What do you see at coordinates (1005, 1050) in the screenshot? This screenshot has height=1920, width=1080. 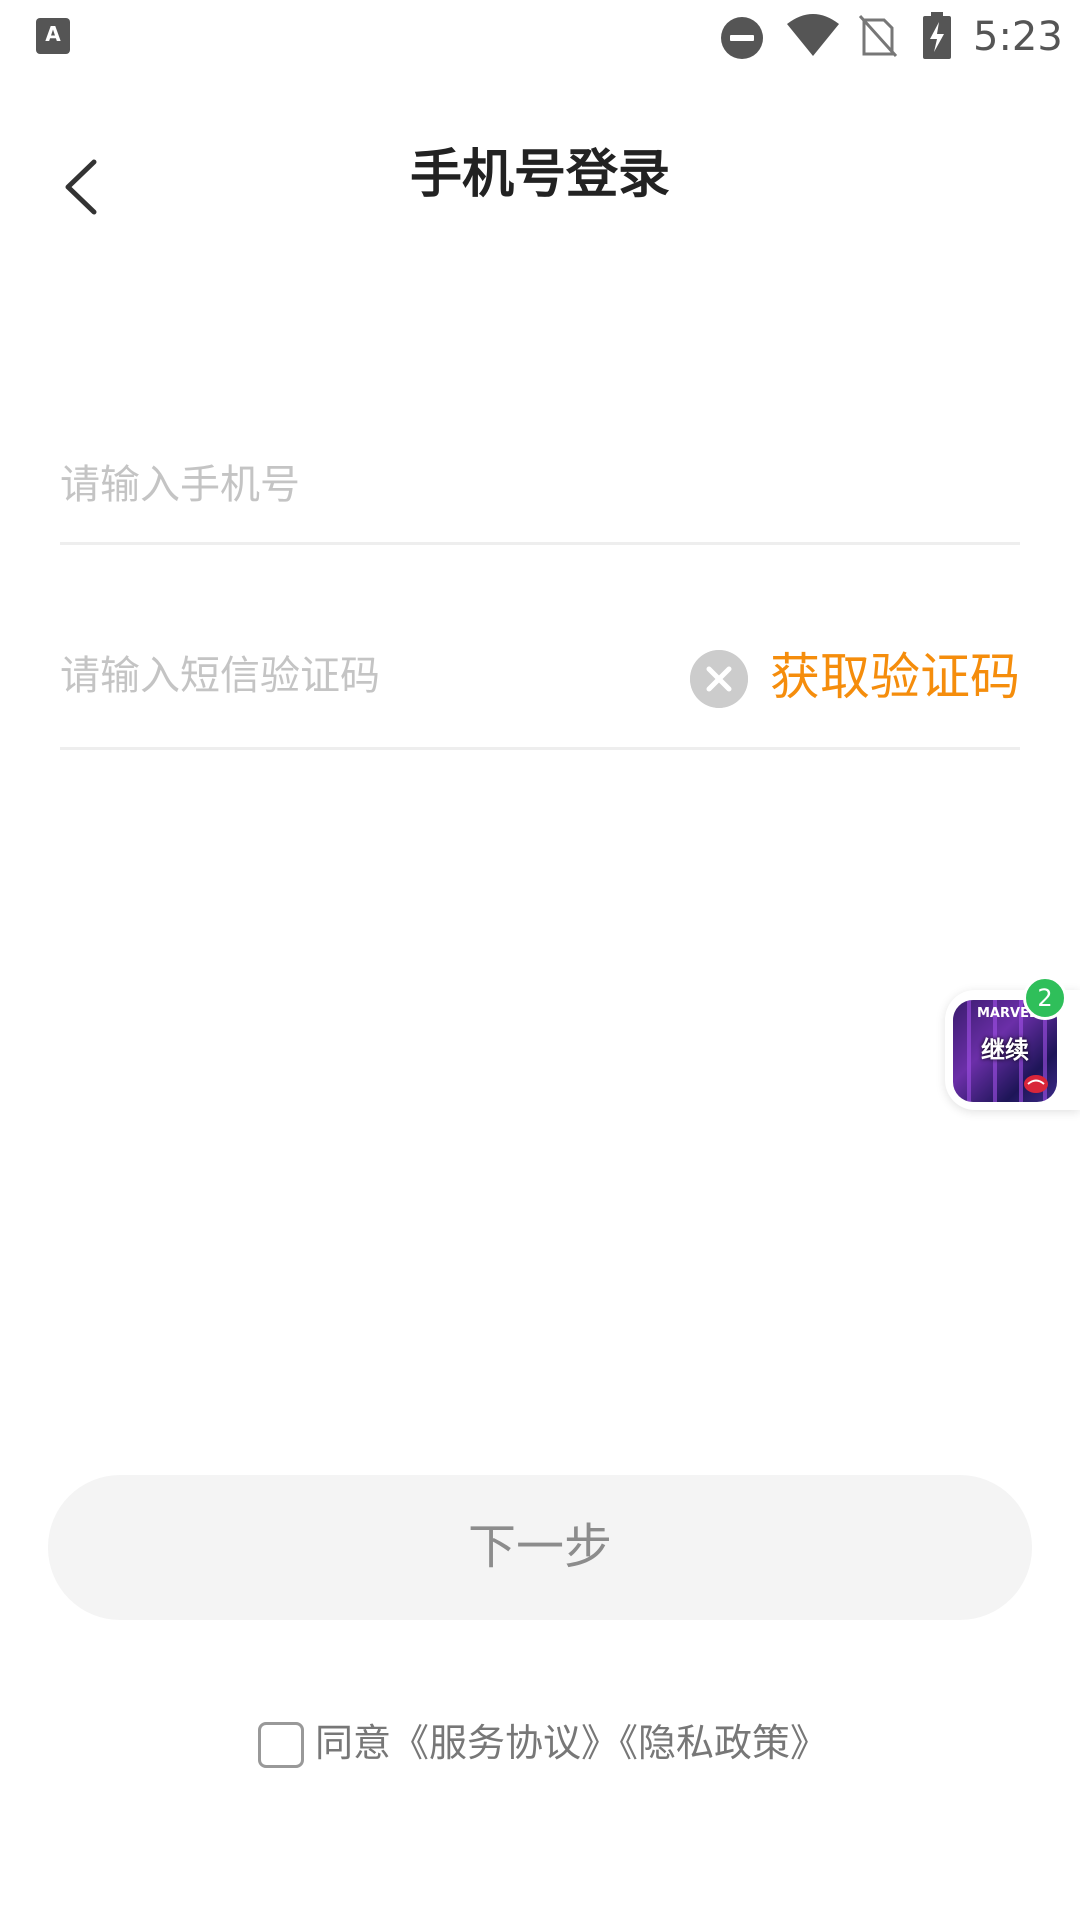 I see `continue-label: 继续` at bounding box center [1005, 1050].